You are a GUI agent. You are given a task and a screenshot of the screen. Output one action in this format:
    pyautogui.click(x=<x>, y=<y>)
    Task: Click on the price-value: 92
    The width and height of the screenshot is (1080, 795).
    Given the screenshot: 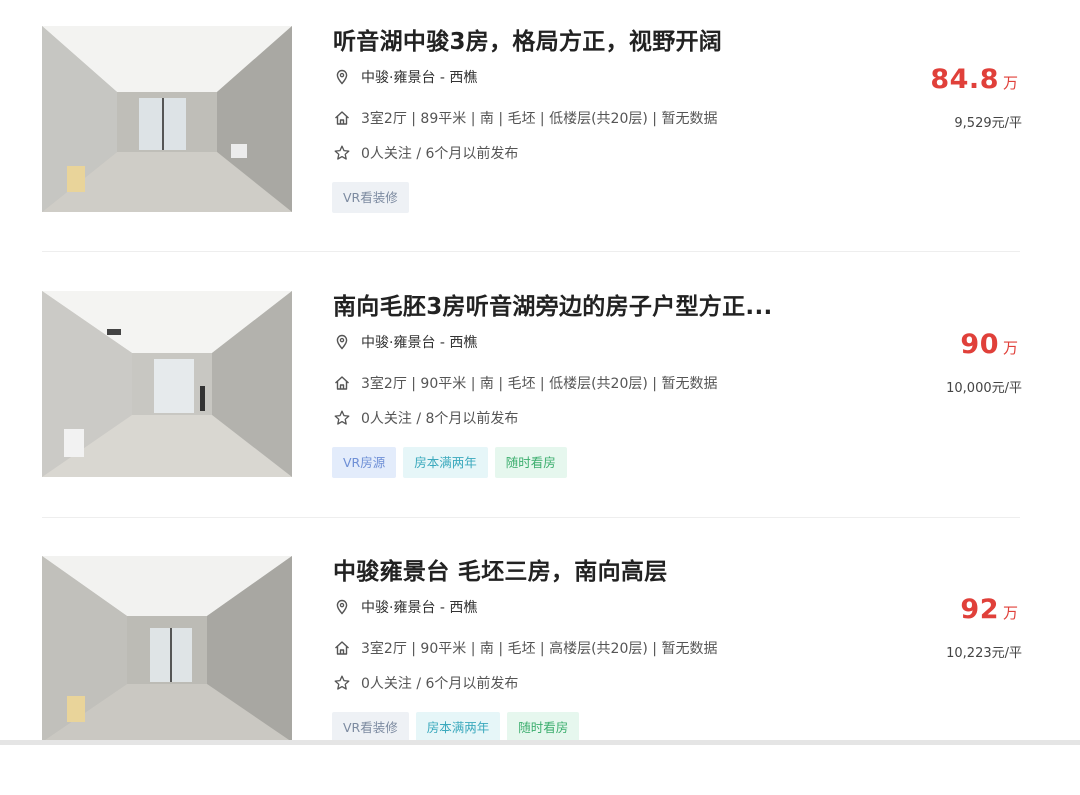 What is the action you would take?
    pyautogui.click(x=979, y=609)
    